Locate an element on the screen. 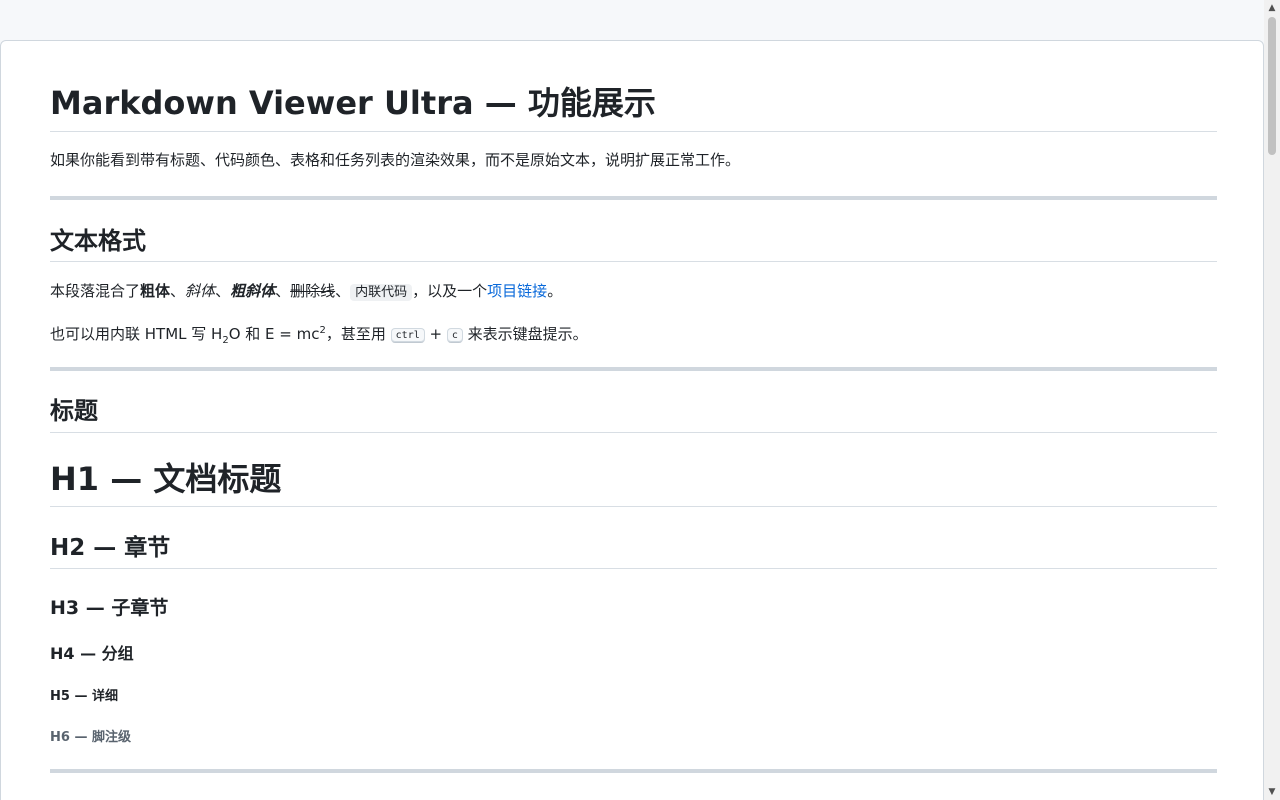 The width and height of the screenshot is (1280, 800). inline-code: 内联代码 is located at coordinates (381, 292).